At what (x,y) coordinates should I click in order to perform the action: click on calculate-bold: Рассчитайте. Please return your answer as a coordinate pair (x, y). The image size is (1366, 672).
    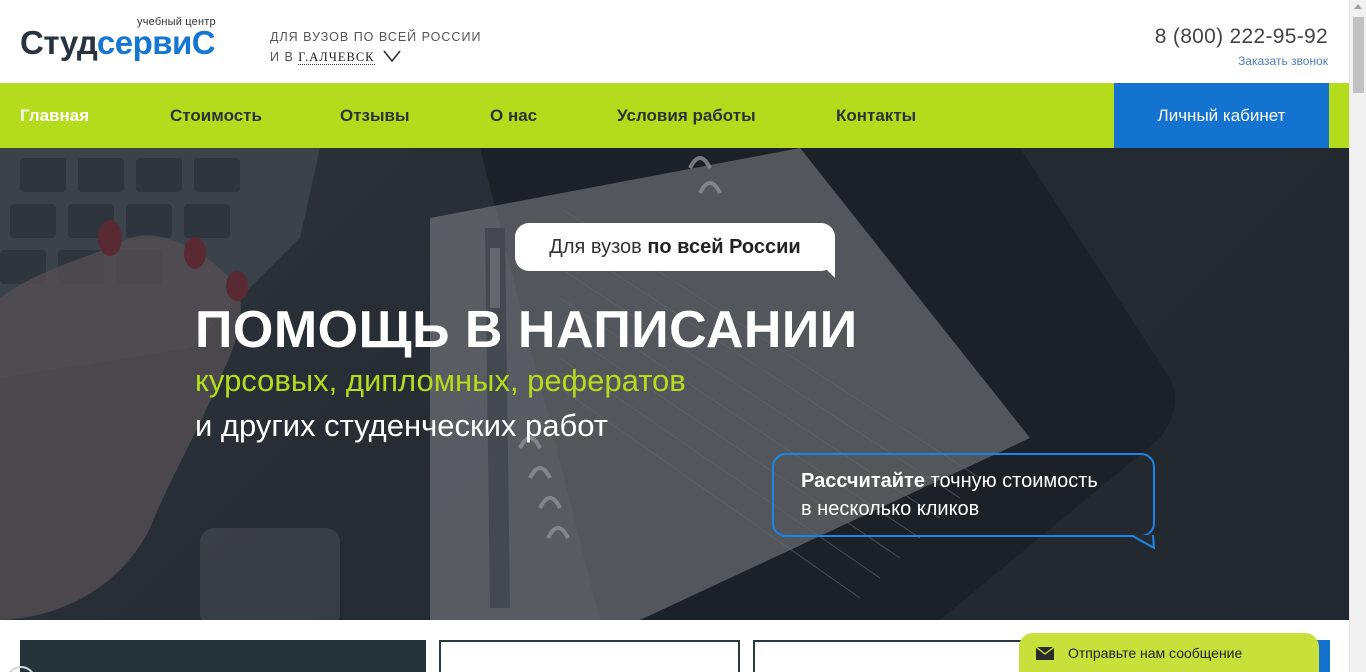
    Looking at the image, I should click on (863, 481).